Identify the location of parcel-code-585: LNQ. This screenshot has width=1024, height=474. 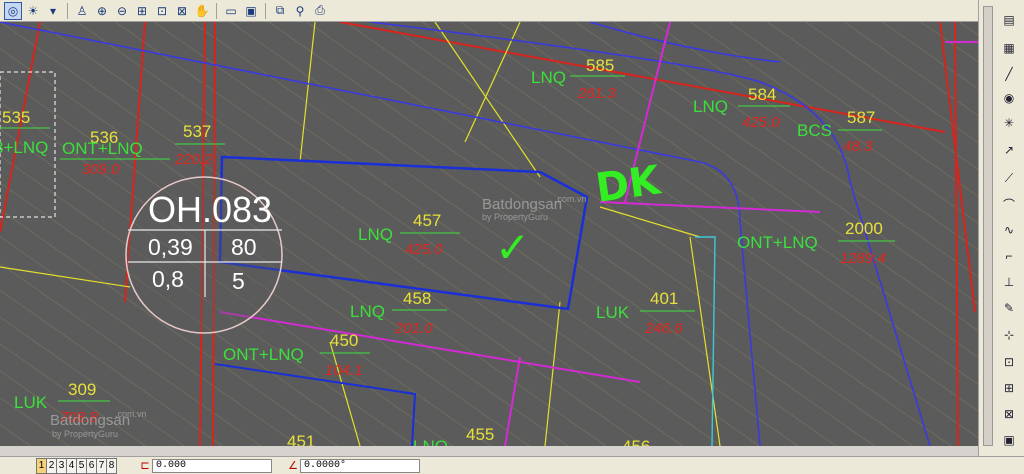
(548, 77).